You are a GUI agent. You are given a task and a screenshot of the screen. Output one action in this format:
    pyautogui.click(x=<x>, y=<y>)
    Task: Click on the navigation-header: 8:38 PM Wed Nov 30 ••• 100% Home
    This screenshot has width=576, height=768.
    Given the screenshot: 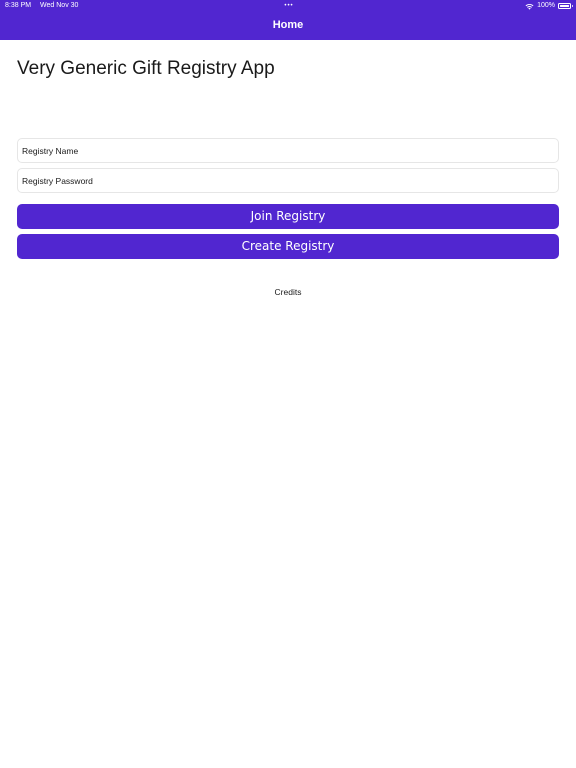 What is the action you would take?
    pyautogui.click(x=288, y=20)
    